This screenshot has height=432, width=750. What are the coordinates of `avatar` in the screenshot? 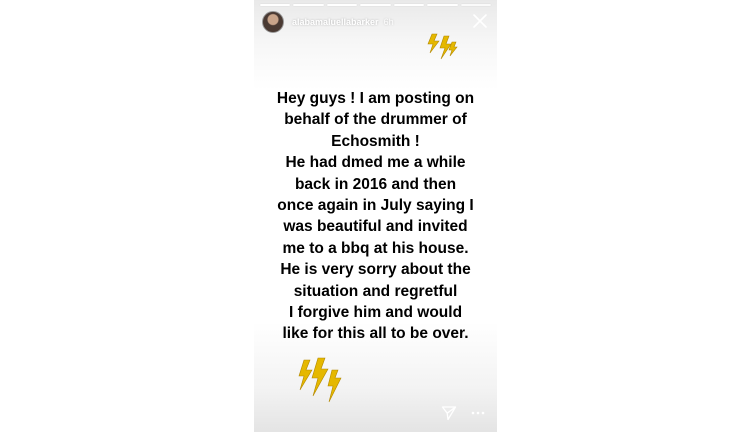 It's located at (273, 22).